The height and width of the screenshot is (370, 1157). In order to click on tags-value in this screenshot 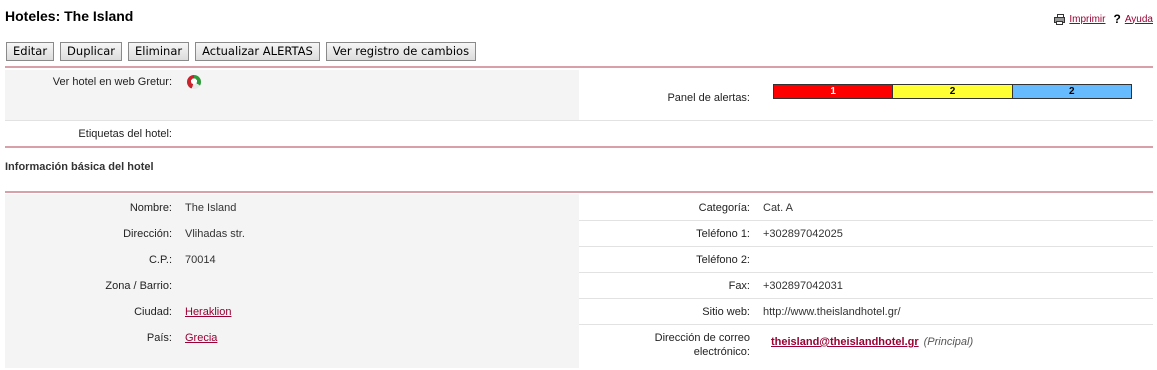, I will do `click(665, 133)`.